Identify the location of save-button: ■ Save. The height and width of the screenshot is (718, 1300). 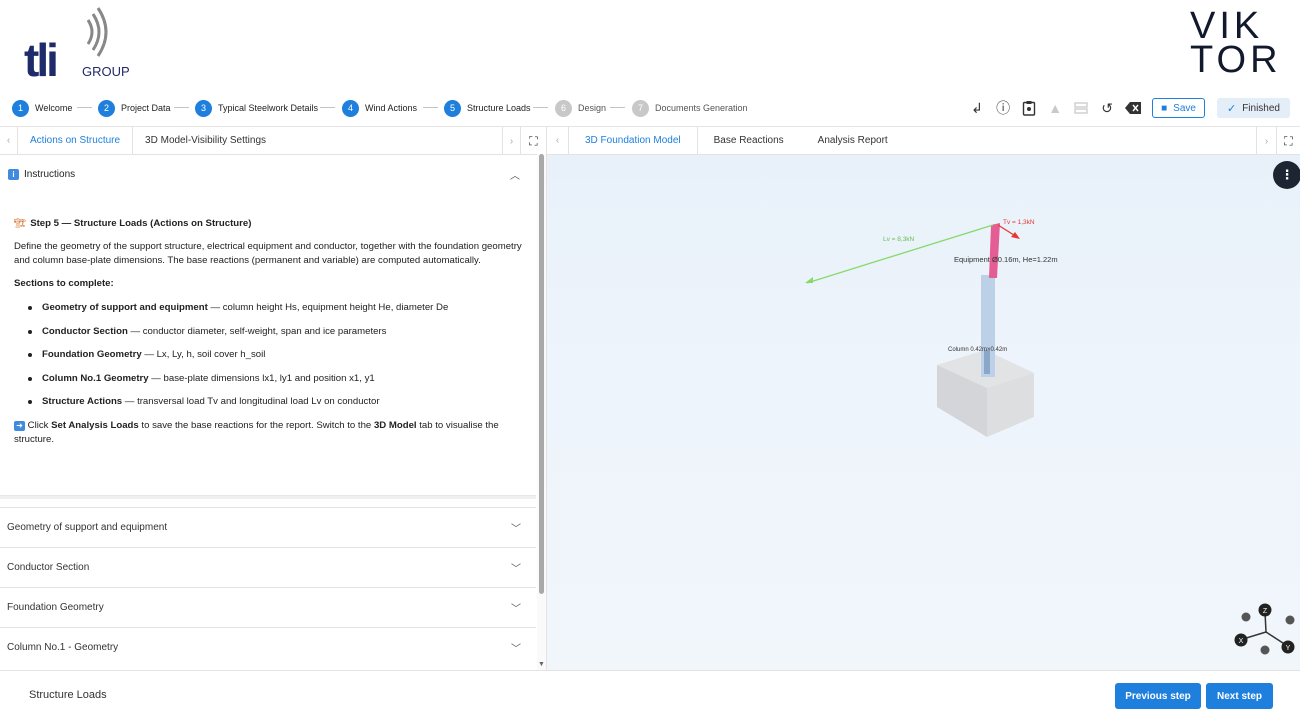
(1178, 108).